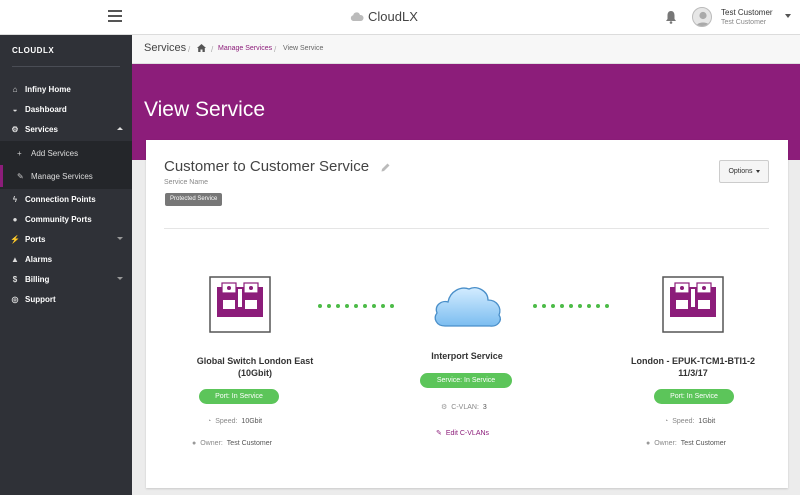 This screenshot has width=800, height=495. What do you see at coordinates (757, 171) in the screenshot?
I see `caret-down-icon` at bounding box center [757, 171].